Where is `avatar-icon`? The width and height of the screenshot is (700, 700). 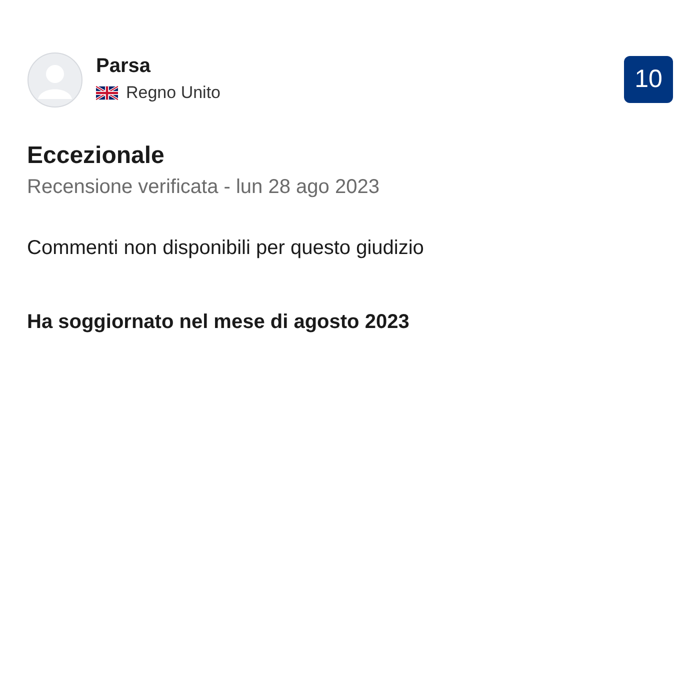 avatar-icon is located at coordinates (55, 80).